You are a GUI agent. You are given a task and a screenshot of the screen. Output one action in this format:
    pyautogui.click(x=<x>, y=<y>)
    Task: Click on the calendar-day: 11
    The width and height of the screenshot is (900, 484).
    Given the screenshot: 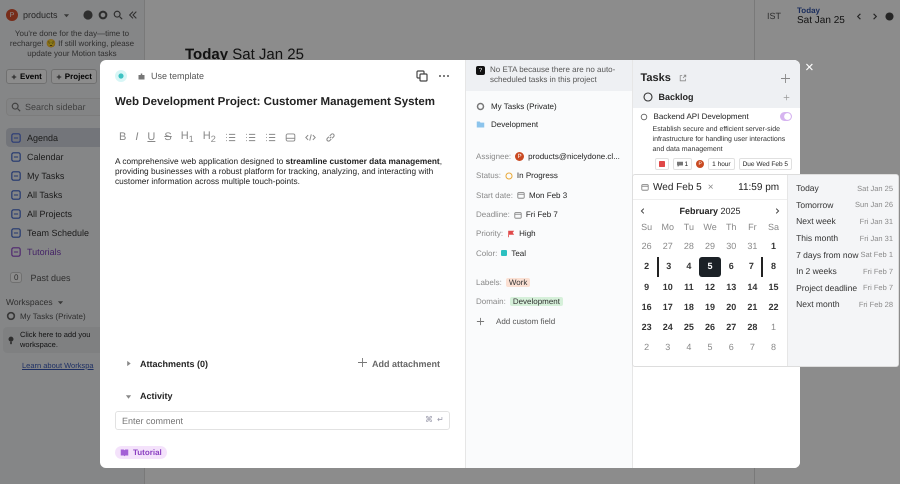 What is the action you would take?
    pyautogui.click(x=689, y=287)
    